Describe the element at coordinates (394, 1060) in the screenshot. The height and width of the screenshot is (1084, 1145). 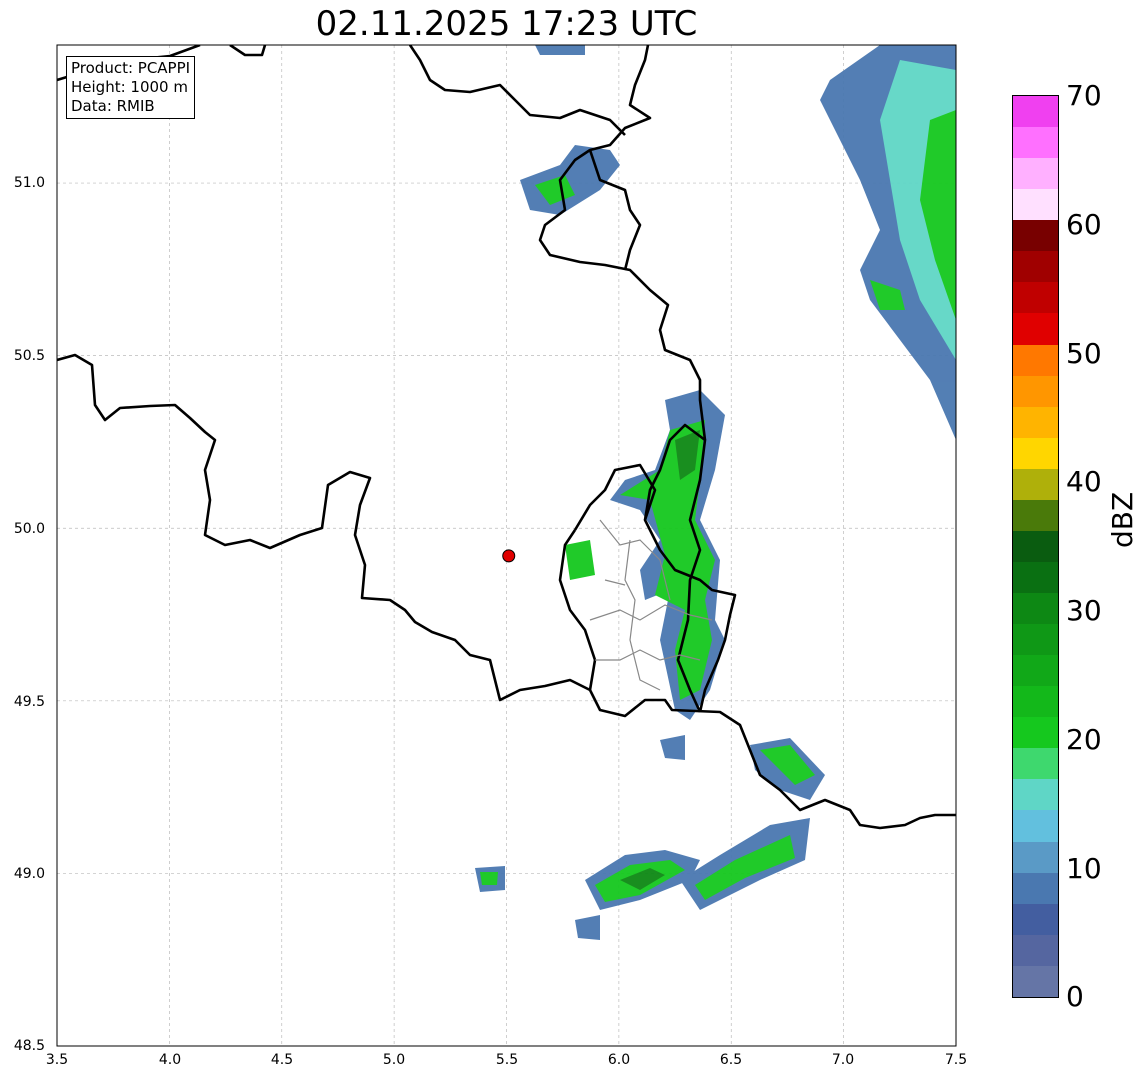
I see `x-tick-label: 5.0` at that location.